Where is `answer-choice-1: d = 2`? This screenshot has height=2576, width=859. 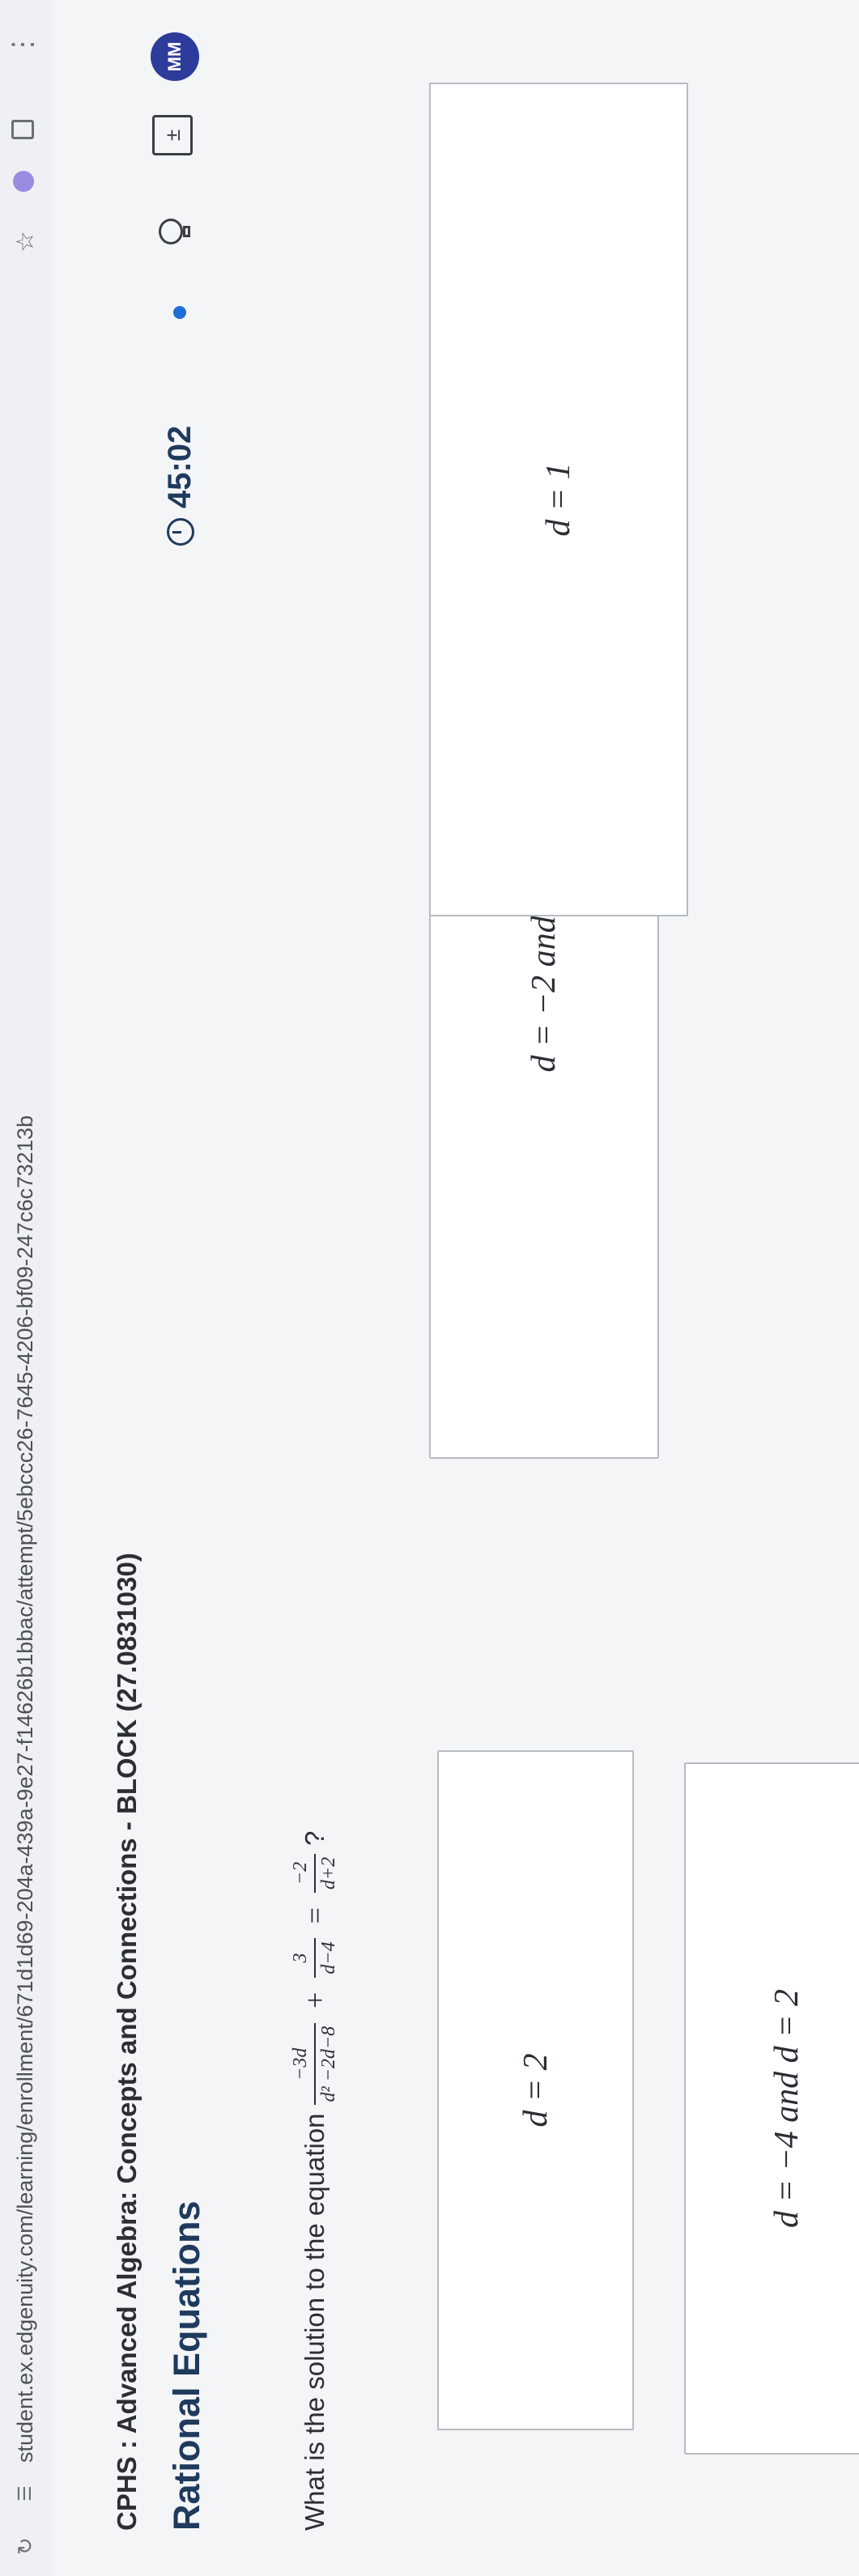
answer-choice-1: d = 2 is located at coordinates (535, 2090).